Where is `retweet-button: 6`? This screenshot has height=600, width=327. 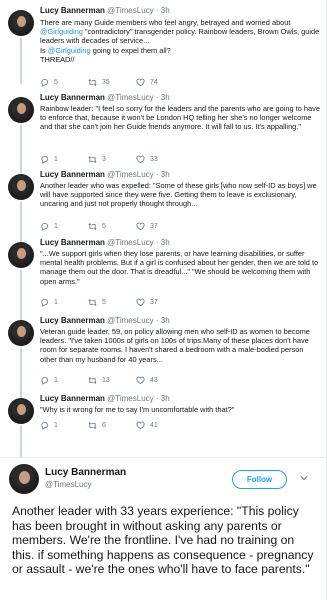
retweet-button: 6 is located at coordinates (97, 425).